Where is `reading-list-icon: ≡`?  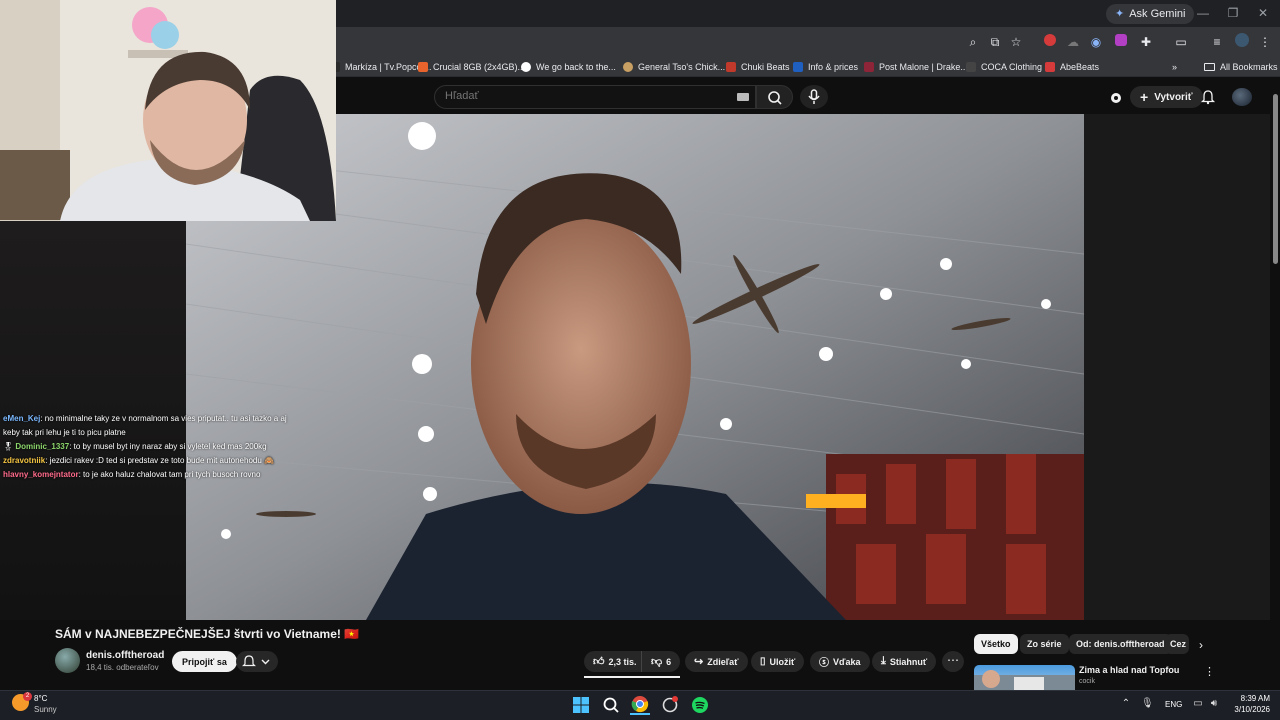
reading-list-icon: ≡ is located at coordinates (1217, 42).